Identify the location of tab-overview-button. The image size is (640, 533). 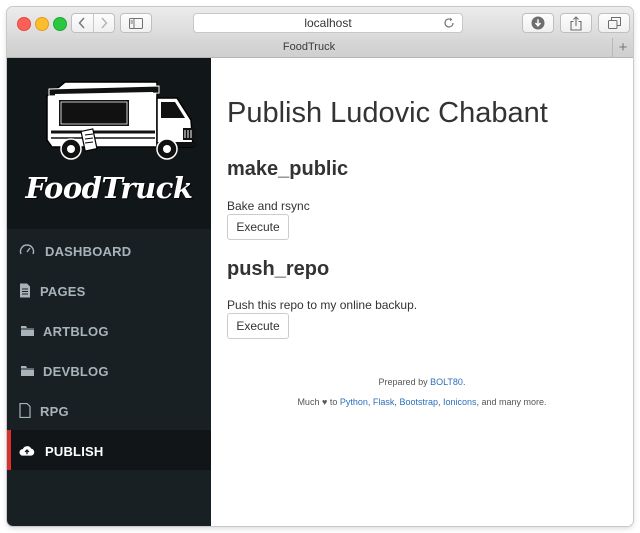
(614, 23).